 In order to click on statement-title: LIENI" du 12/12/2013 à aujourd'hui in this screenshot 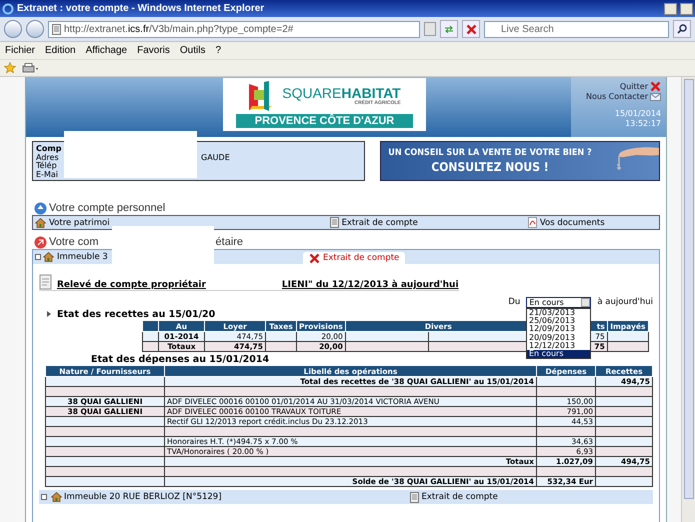, I will do `click(370, 285)`.